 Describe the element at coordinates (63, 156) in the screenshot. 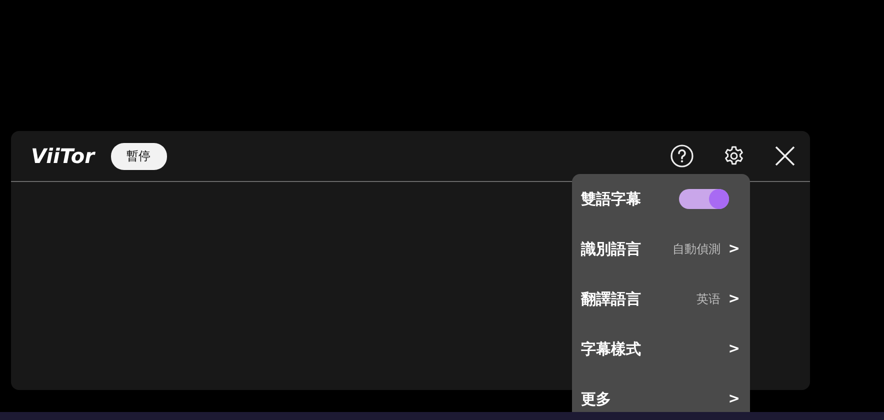

I see `logo: ViiTor` at that location.